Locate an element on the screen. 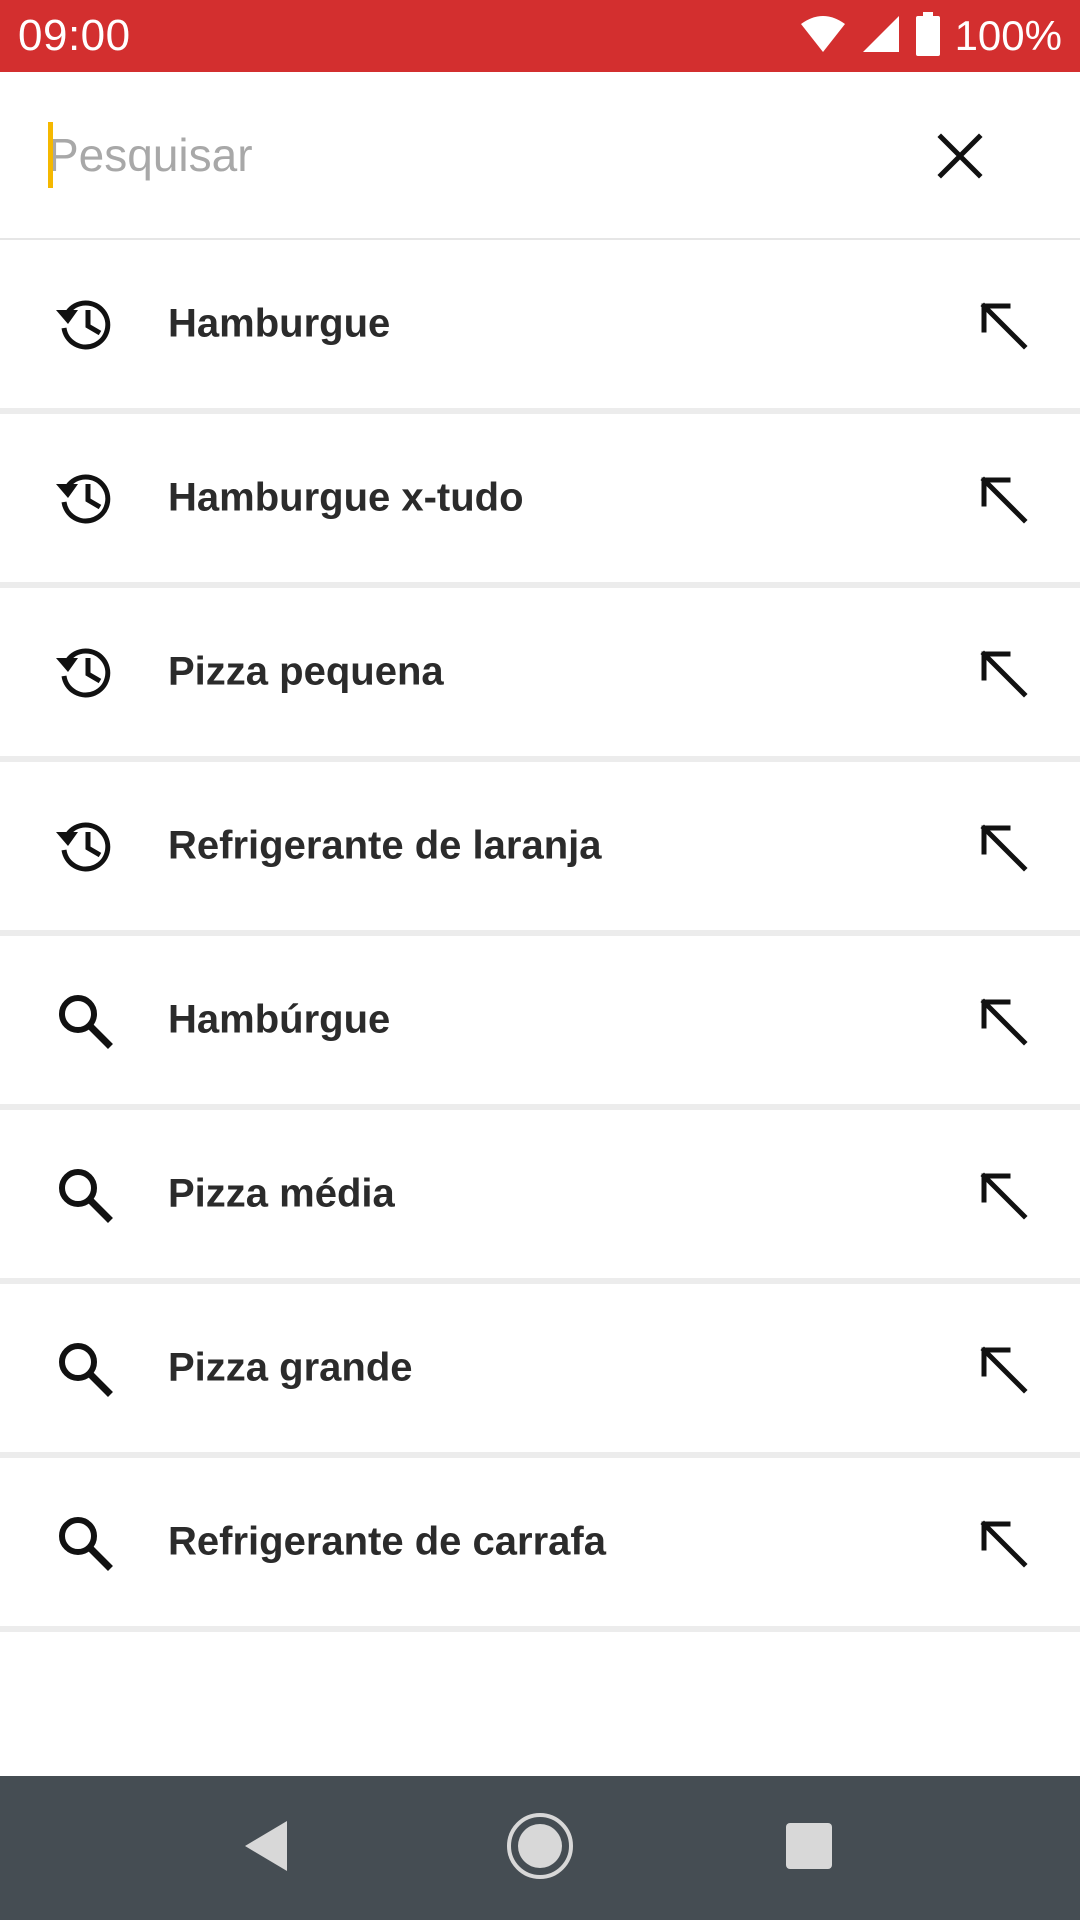 The height and width of the screenshot is (1920, 1080). suggestion-row: Pizza média is located at coordinates (540, 1197).